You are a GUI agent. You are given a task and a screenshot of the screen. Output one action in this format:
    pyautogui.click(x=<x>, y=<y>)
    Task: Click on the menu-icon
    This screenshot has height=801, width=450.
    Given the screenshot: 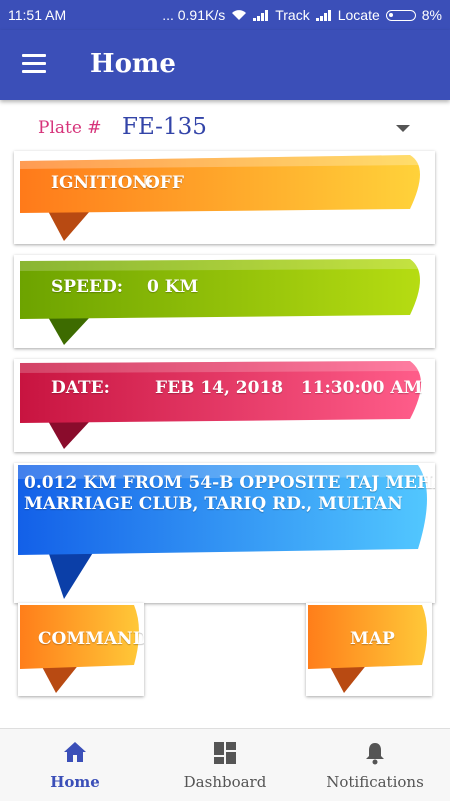 What is the action you would take?
    pyautogui.click(x=35, y=64)
    